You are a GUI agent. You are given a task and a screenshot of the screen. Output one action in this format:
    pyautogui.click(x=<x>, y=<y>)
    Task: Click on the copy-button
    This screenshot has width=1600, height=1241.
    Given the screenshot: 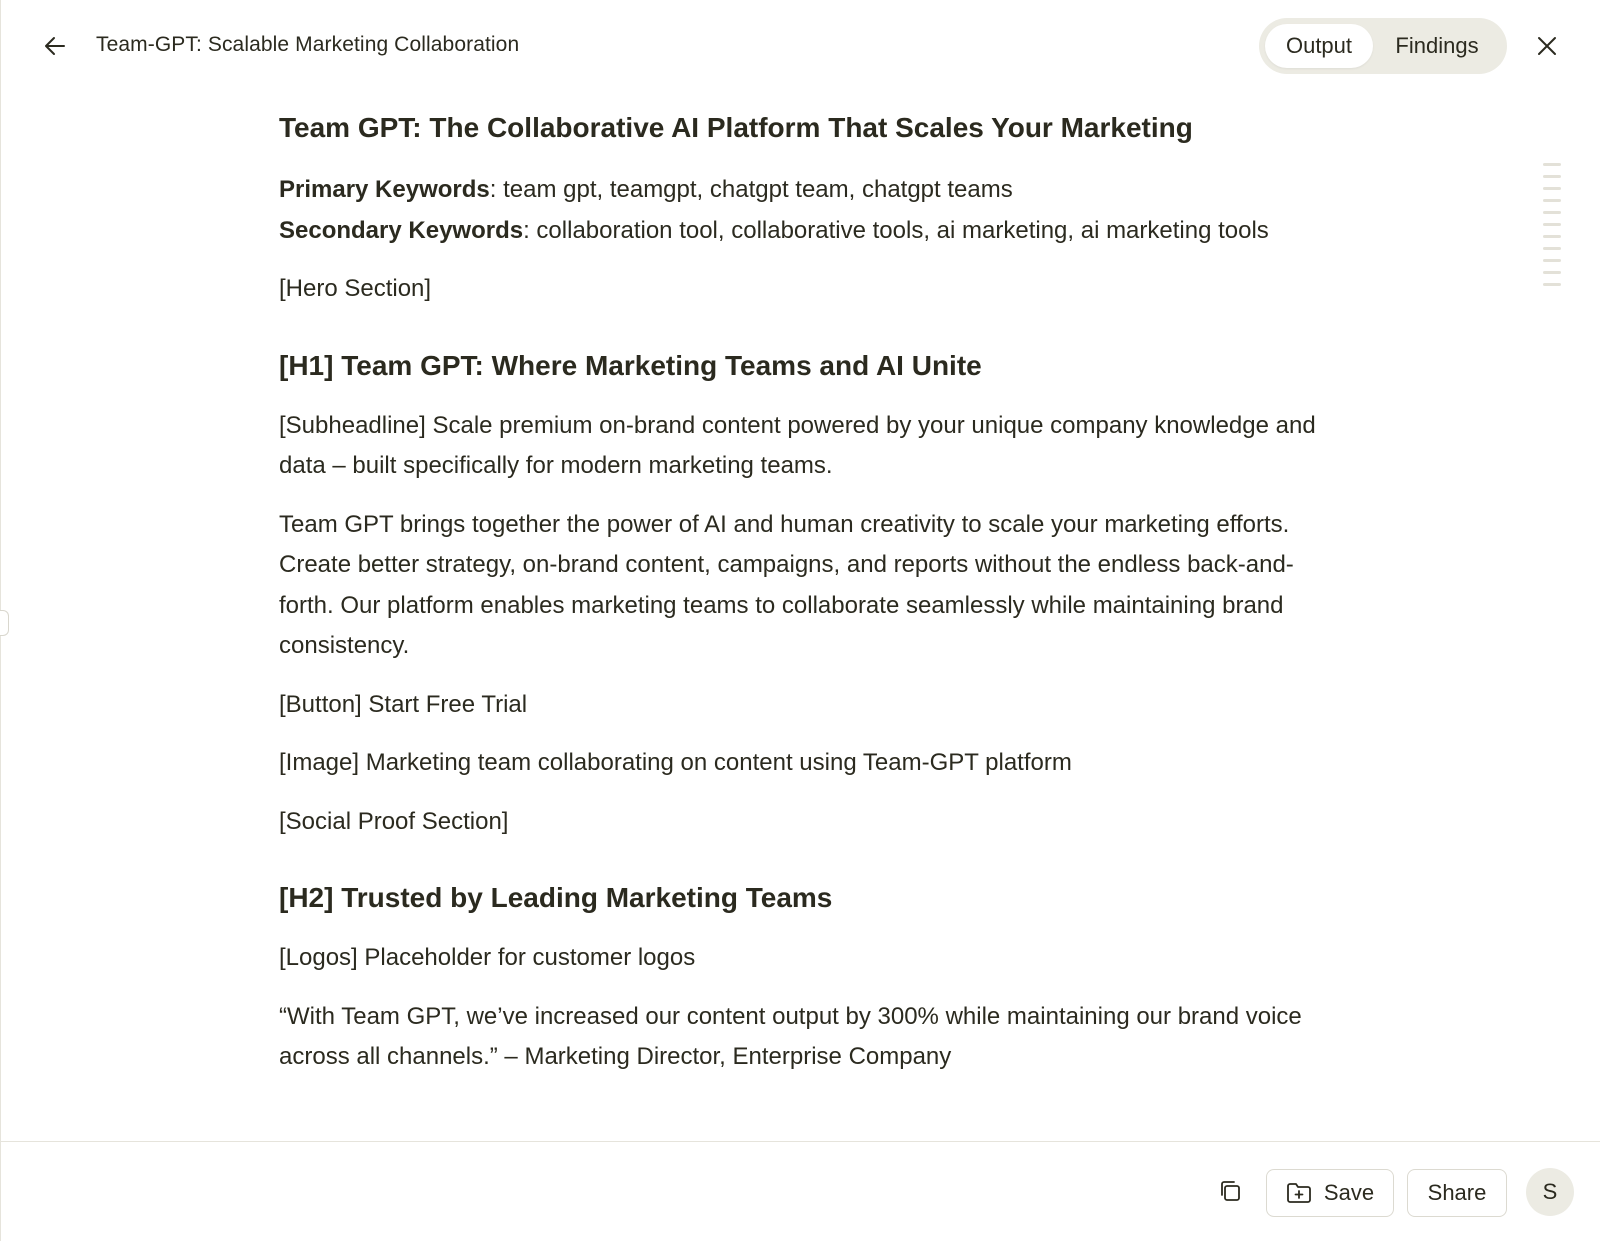 What is the action you would take?
    pyautogui.click(x=1230, y=1191)
    